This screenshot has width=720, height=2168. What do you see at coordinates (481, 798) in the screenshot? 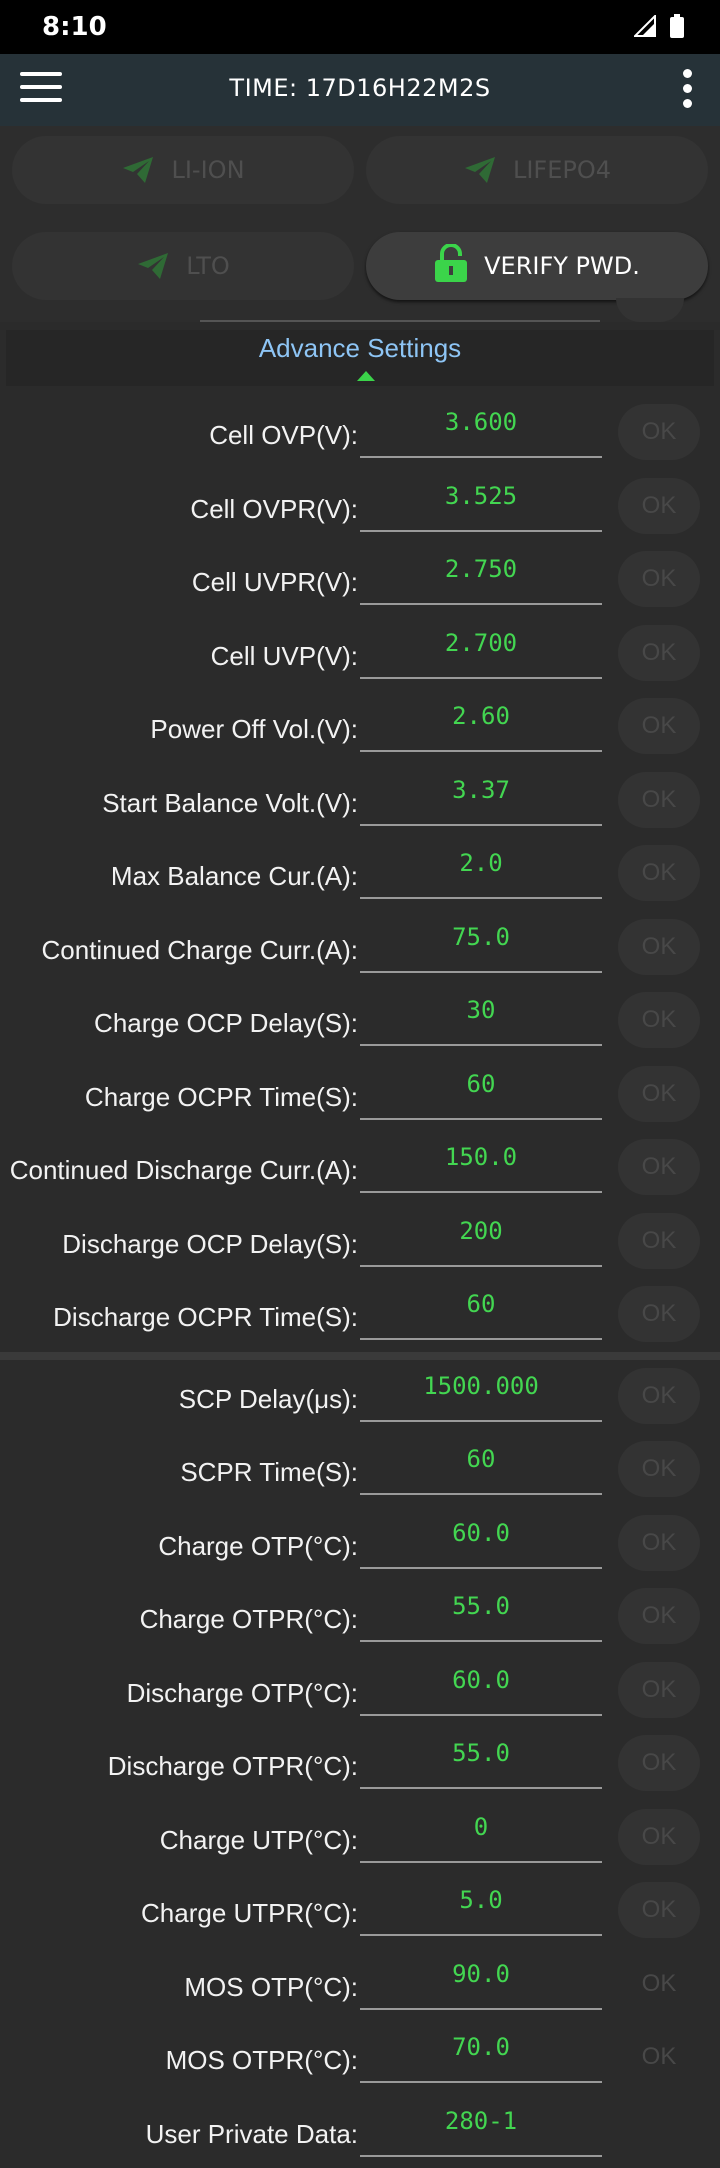
I see `setting-value-field: 3.37` at bounding box center [481, 798].